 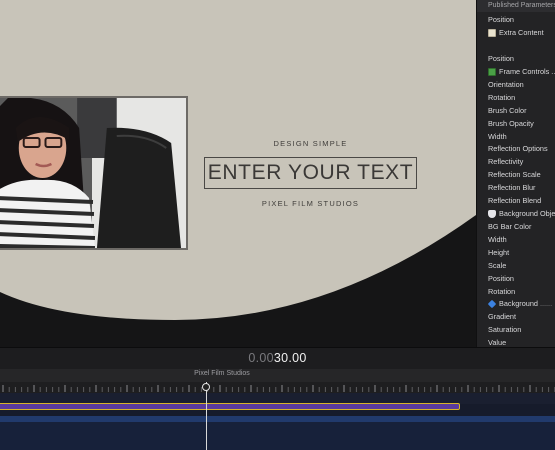 I want to click on param-label: Reflection Blend, so click(x=515, y=200).